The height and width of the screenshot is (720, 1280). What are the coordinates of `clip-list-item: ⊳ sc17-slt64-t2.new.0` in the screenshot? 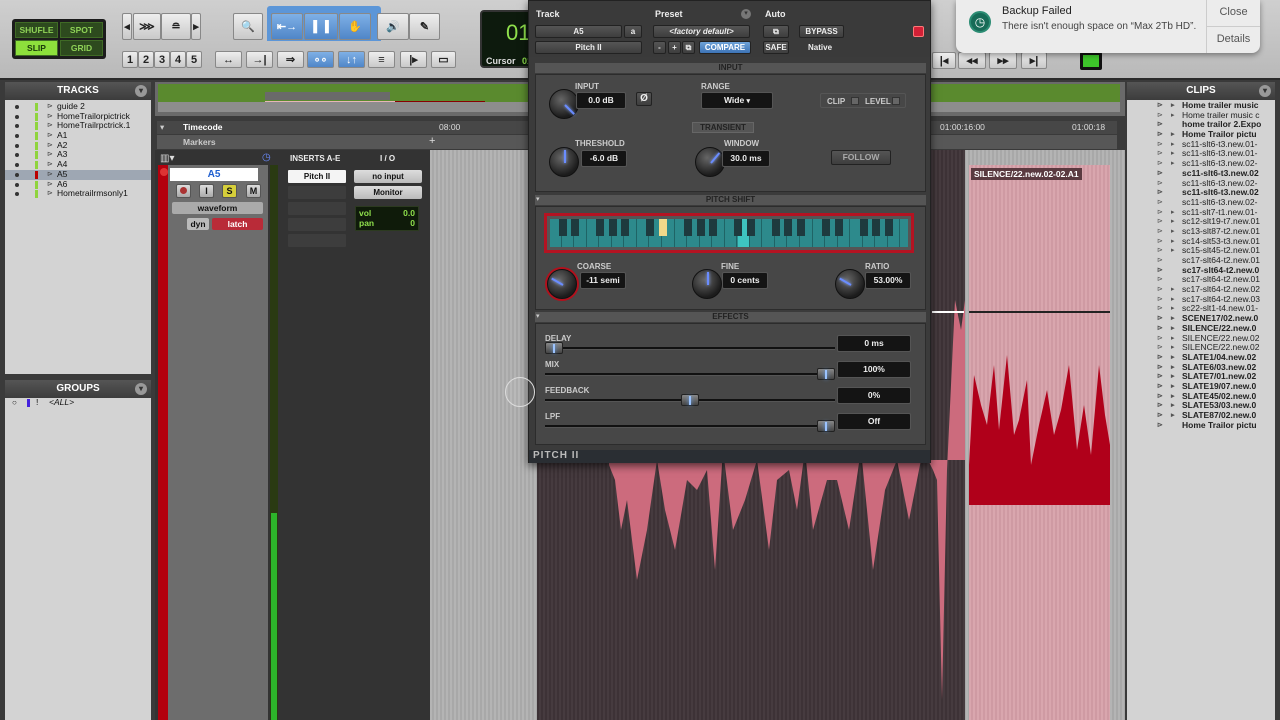 It's located at (1201, 271).